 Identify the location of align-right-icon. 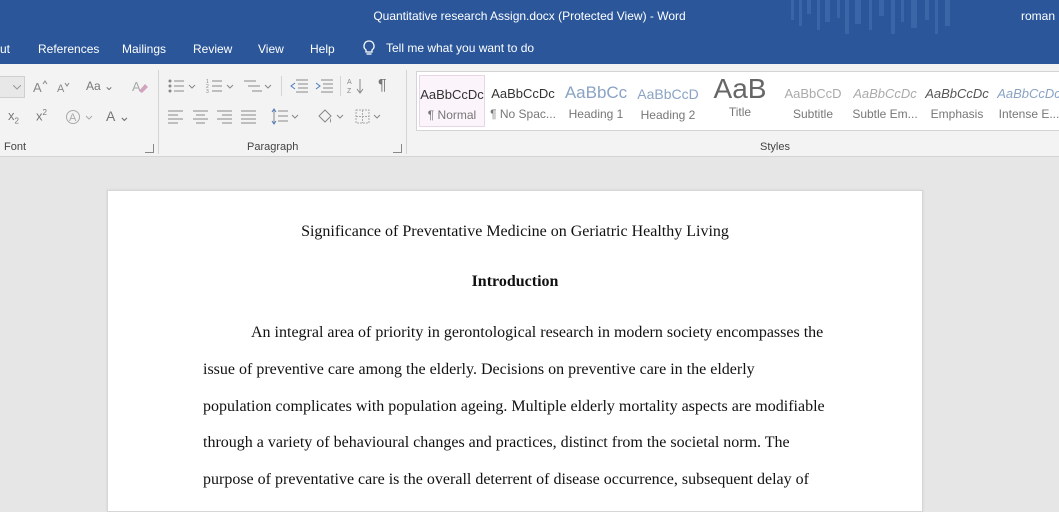
(225, 117).